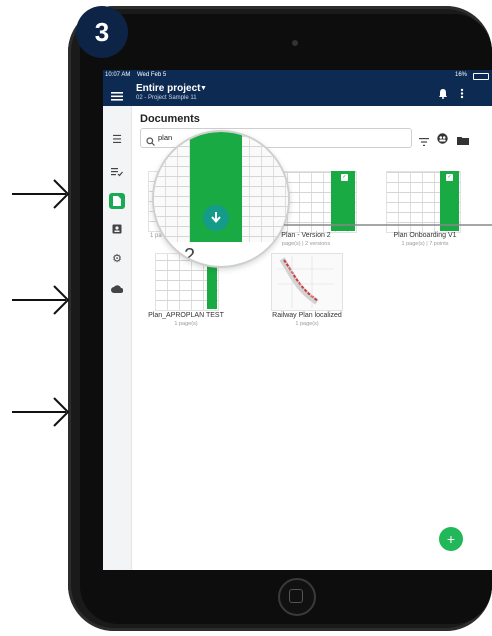  What do you see at coordinates (295, 43) in the screenshot?
I see `camera-icon` at bounding box center [295, 43].